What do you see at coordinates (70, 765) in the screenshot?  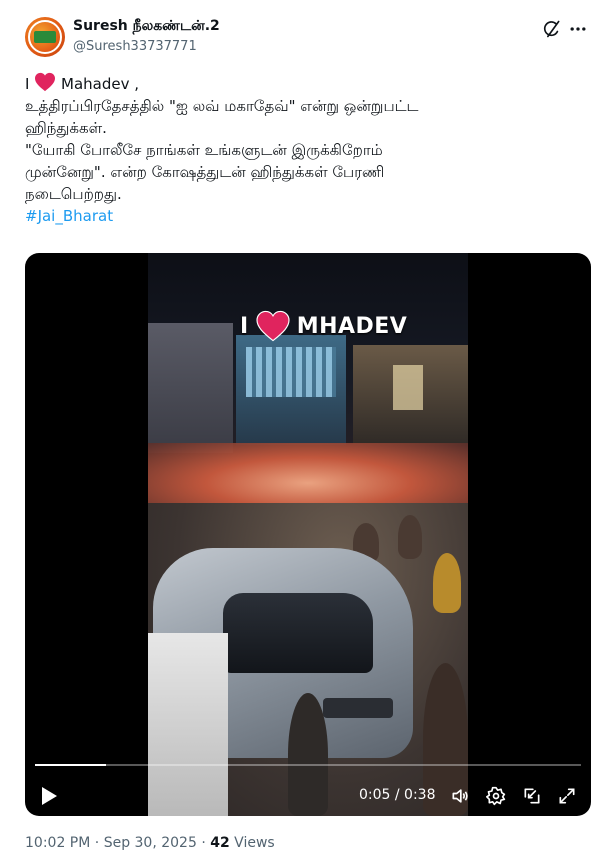 I see `video-progress-fill` at bounding box center [70, 765].